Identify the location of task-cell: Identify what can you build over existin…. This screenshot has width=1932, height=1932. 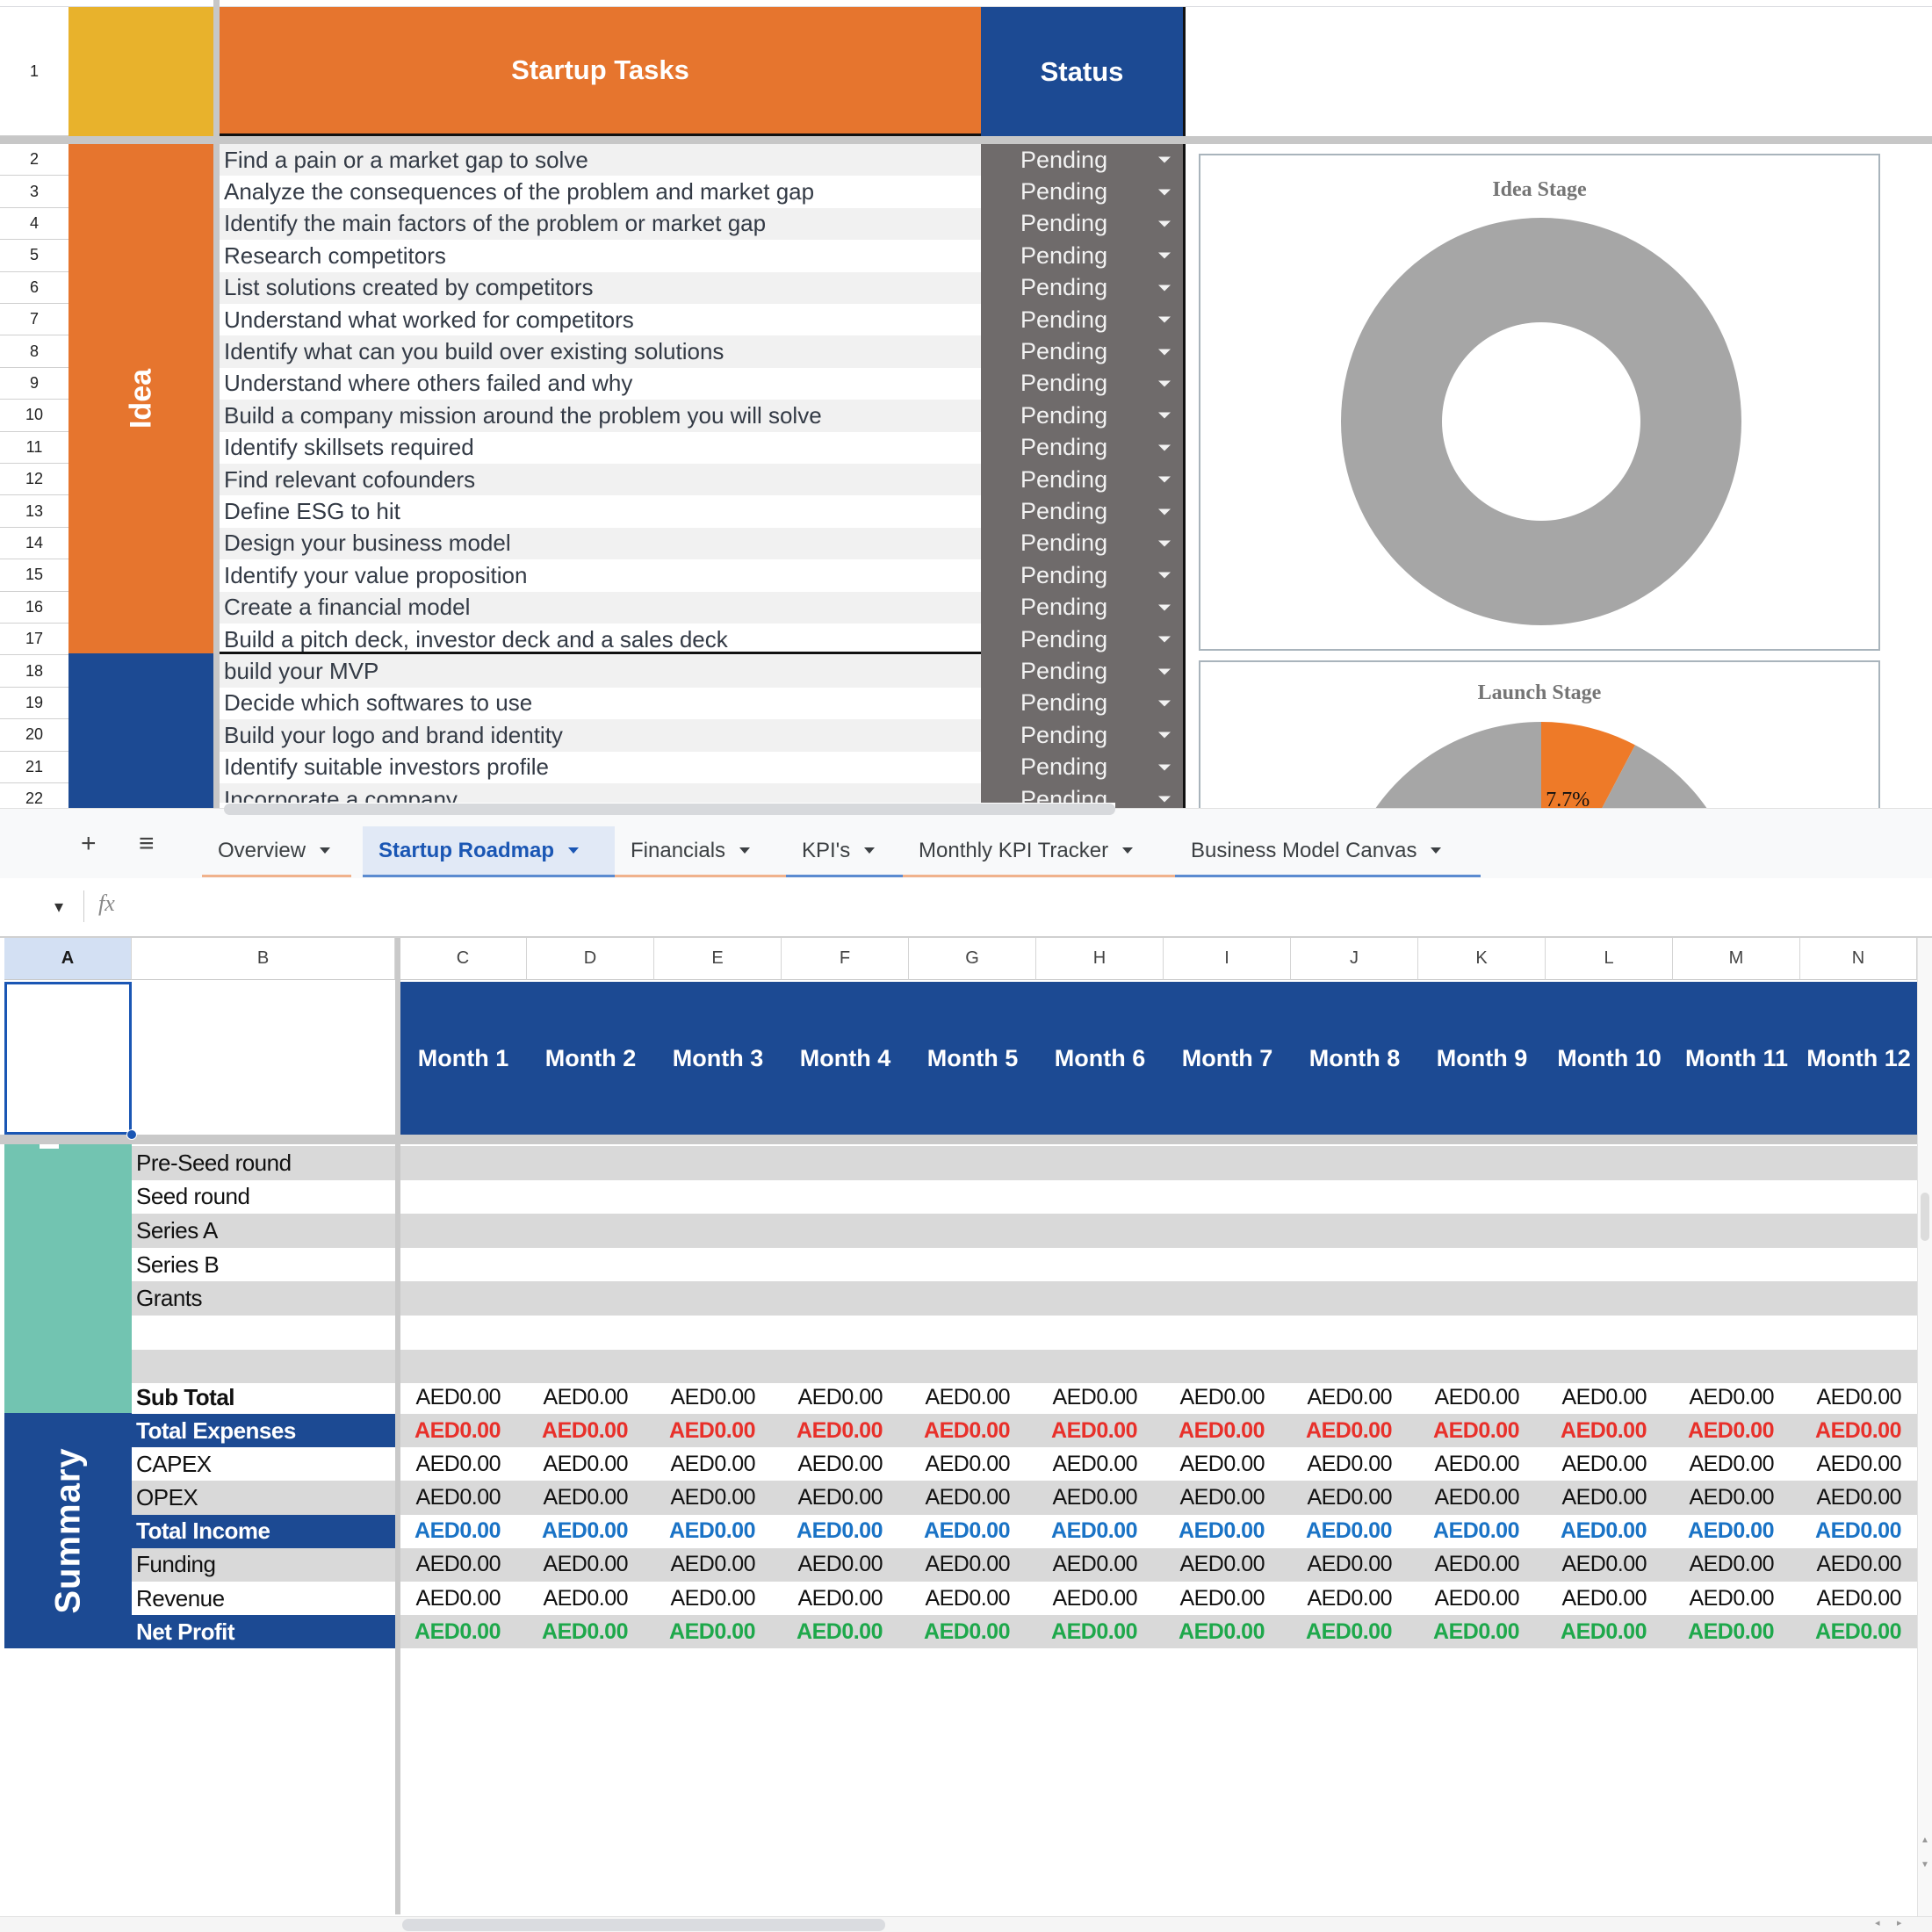
(600, 351).